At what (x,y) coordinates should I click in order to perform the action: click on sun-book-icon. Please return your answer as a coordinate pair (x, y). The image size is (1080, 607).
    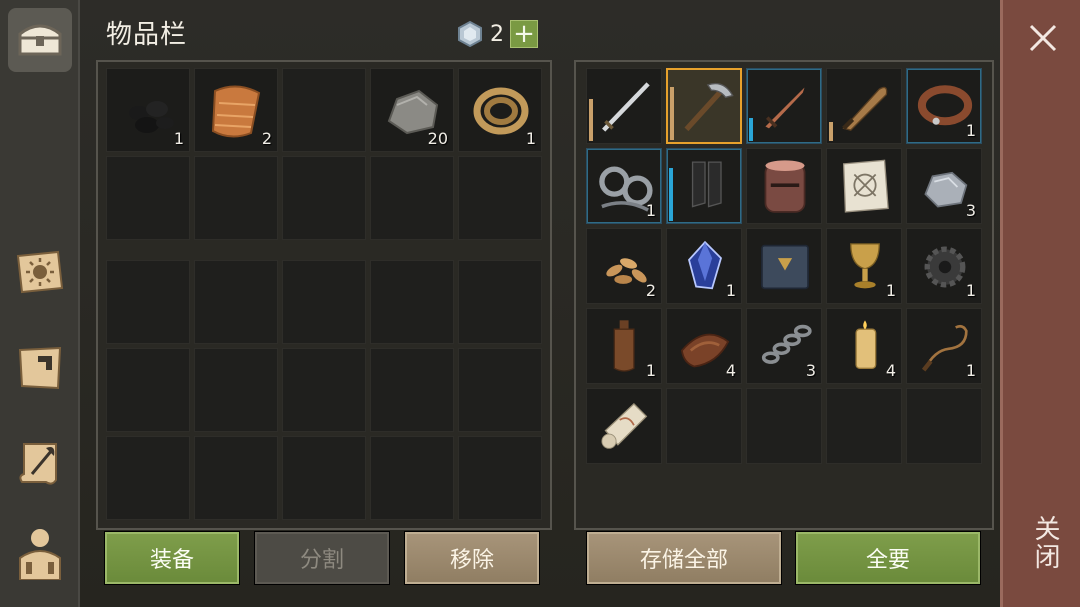
    Looking at the image, I should click on (40, 272).